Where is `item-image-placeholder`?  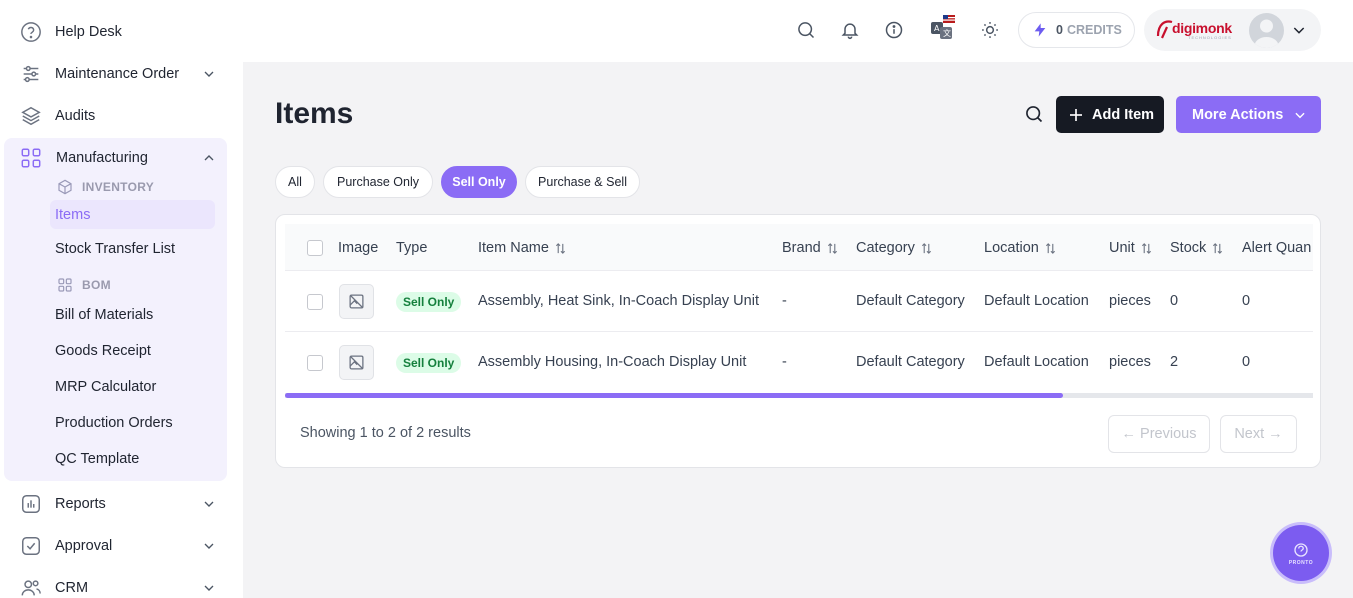
item-image-placeholder is located at coordinates (356, 301).